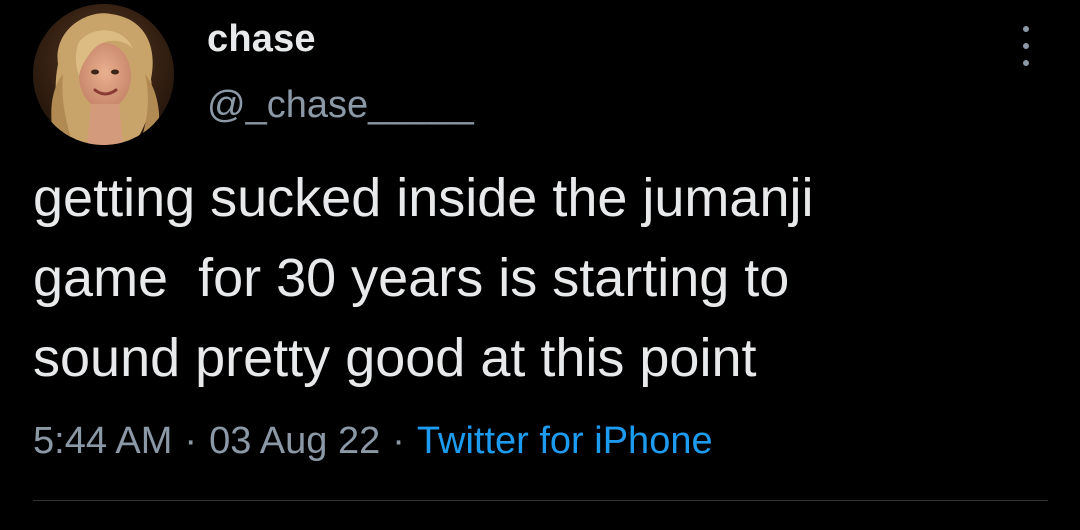 The width and height of the screenshot is (1080, 530). What do you see at coordinates (565, 441) in the screenshot?
I see `tweet-source-link: Twitter for iPhone` at bounding box center [565, 441].